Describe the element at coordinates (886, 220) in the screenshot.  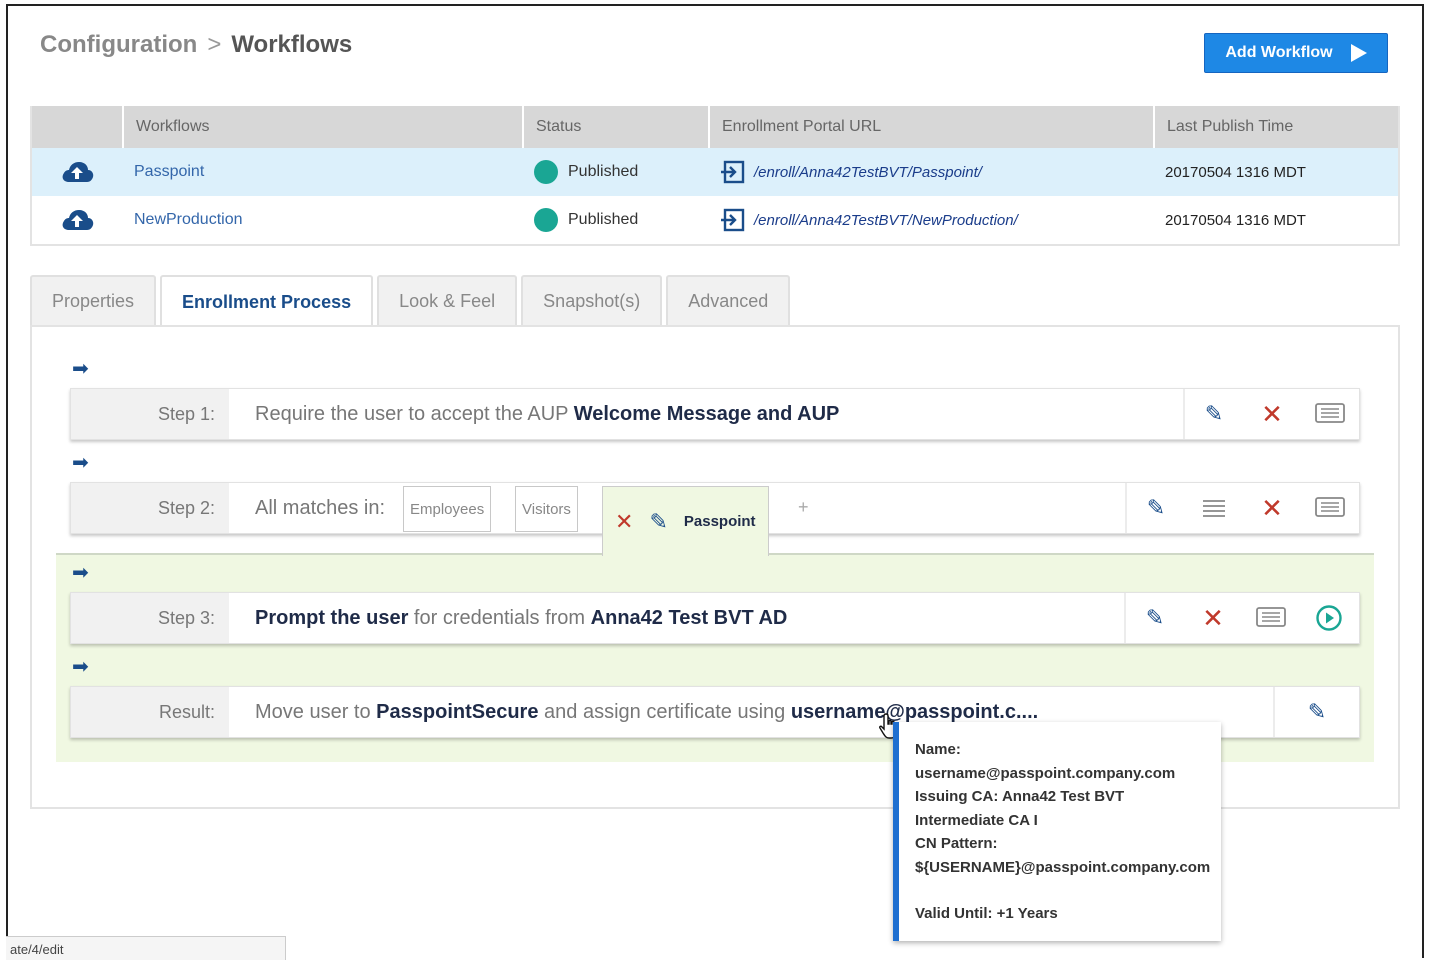
I see `portal-url: /enroll/Anna42TestBVT/NewProduction/` at that location.